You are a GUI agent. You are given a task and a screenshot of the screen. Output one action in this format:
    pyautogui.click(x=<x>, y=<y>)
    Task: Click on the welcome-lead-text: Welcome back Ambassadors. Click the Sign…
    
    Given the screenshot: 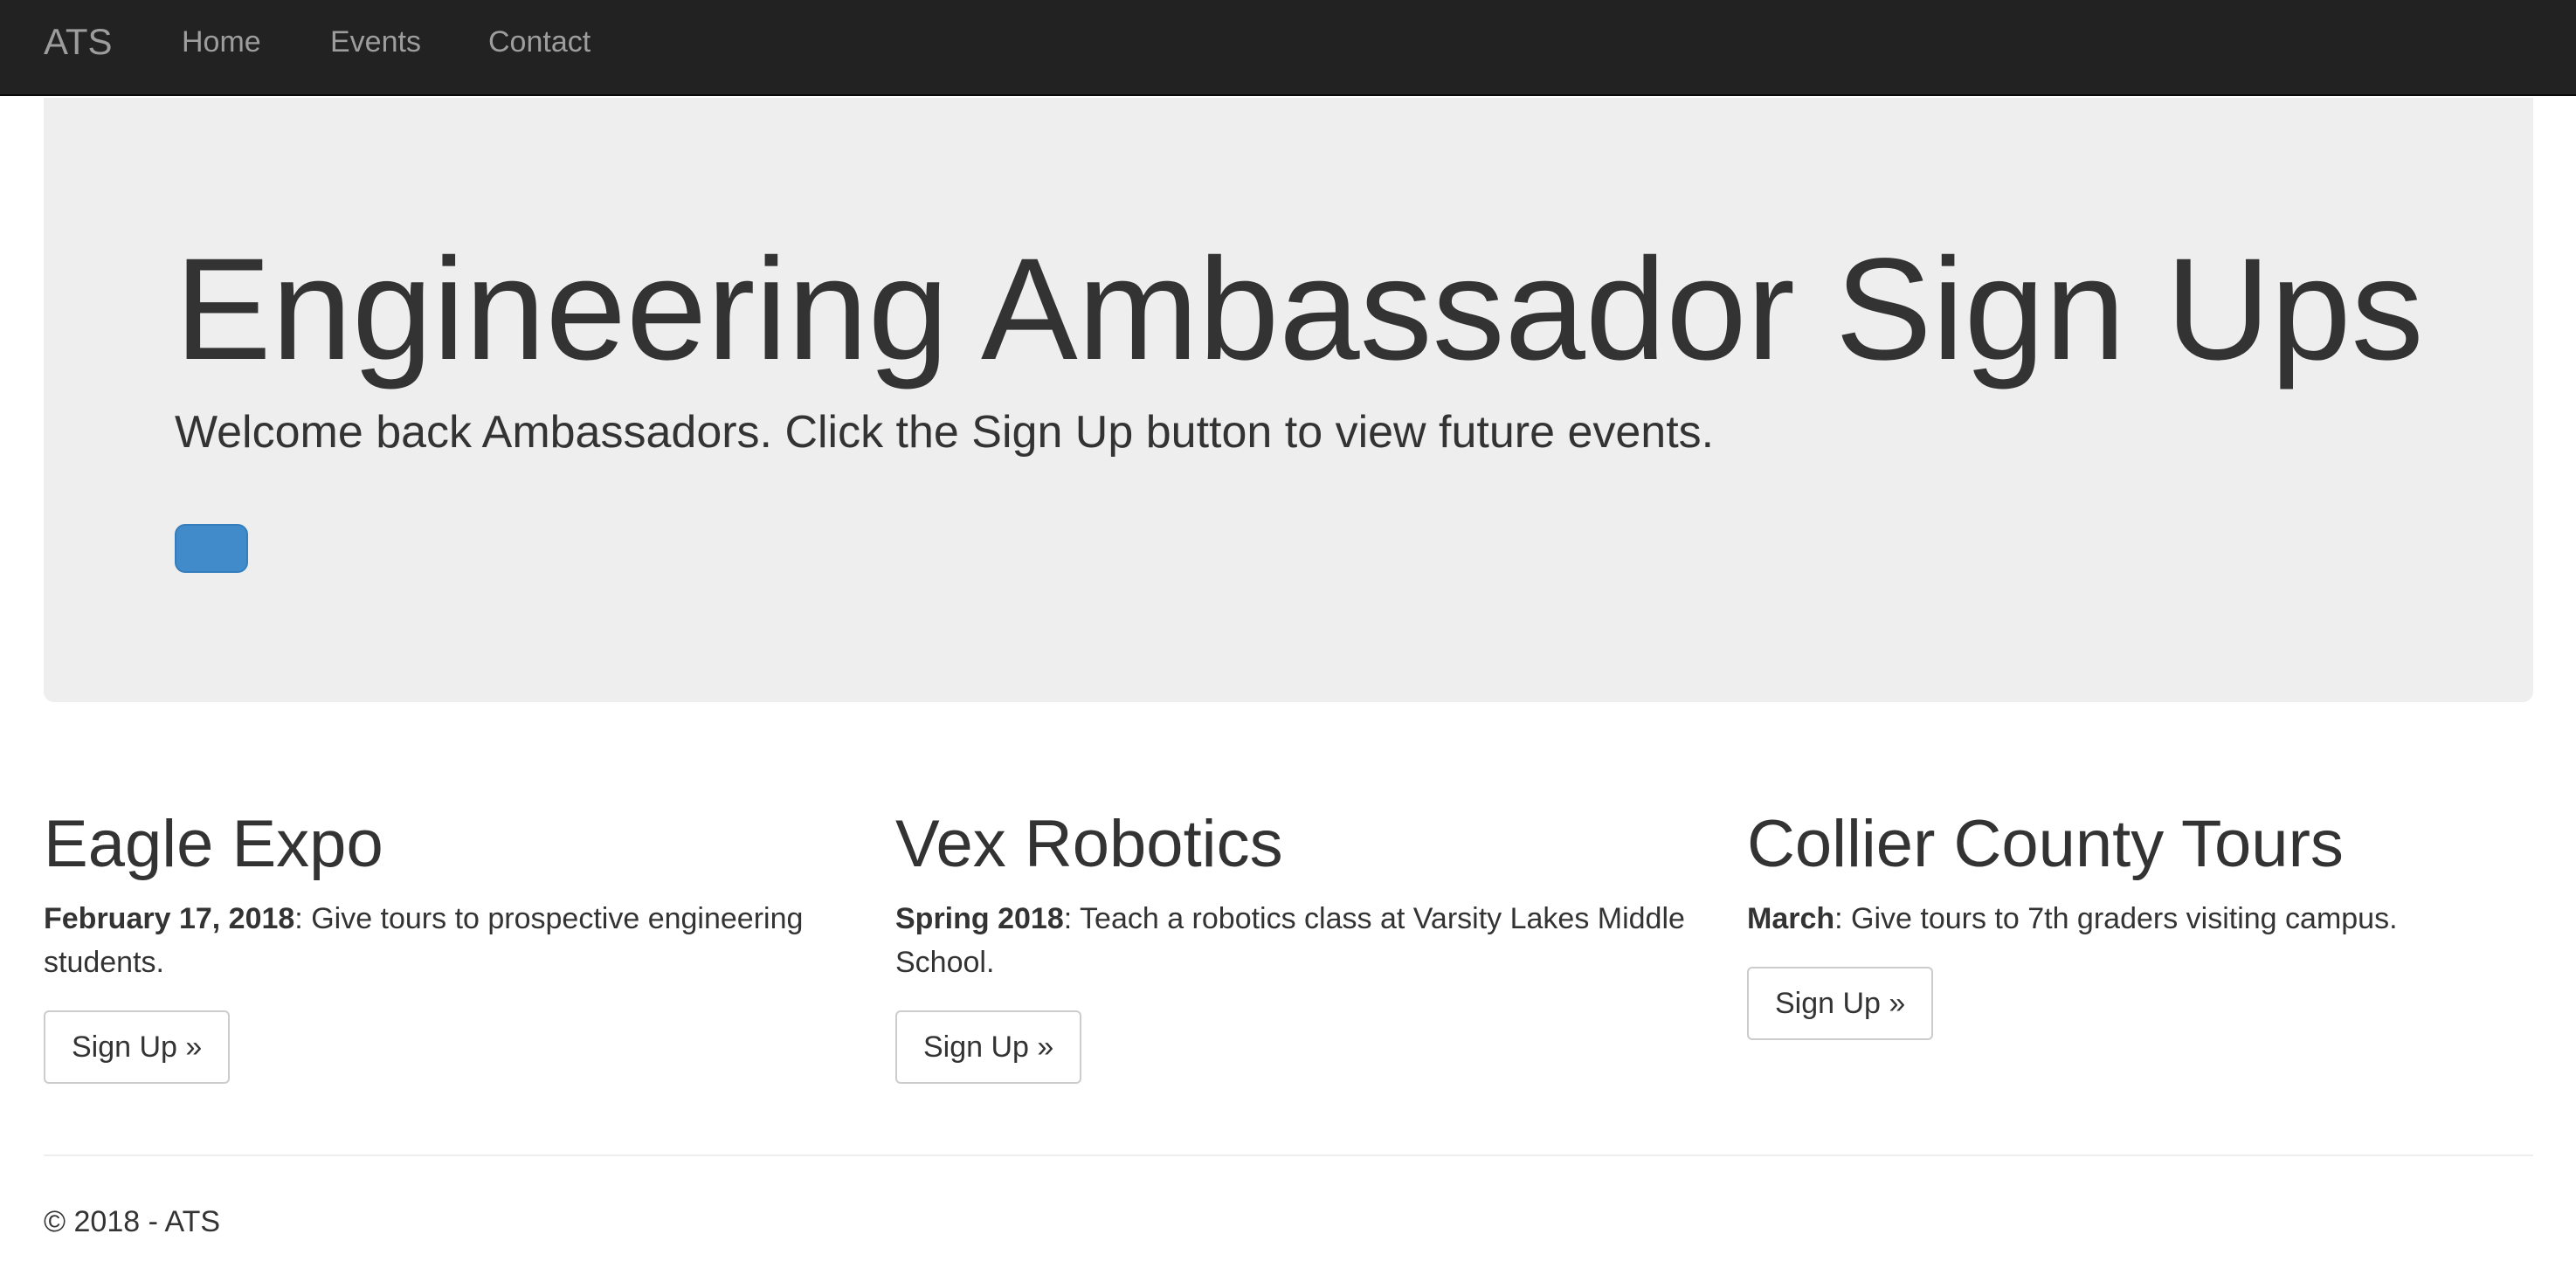 What is the action you would take?
    pyautogui.click(x=945, y=432)
    